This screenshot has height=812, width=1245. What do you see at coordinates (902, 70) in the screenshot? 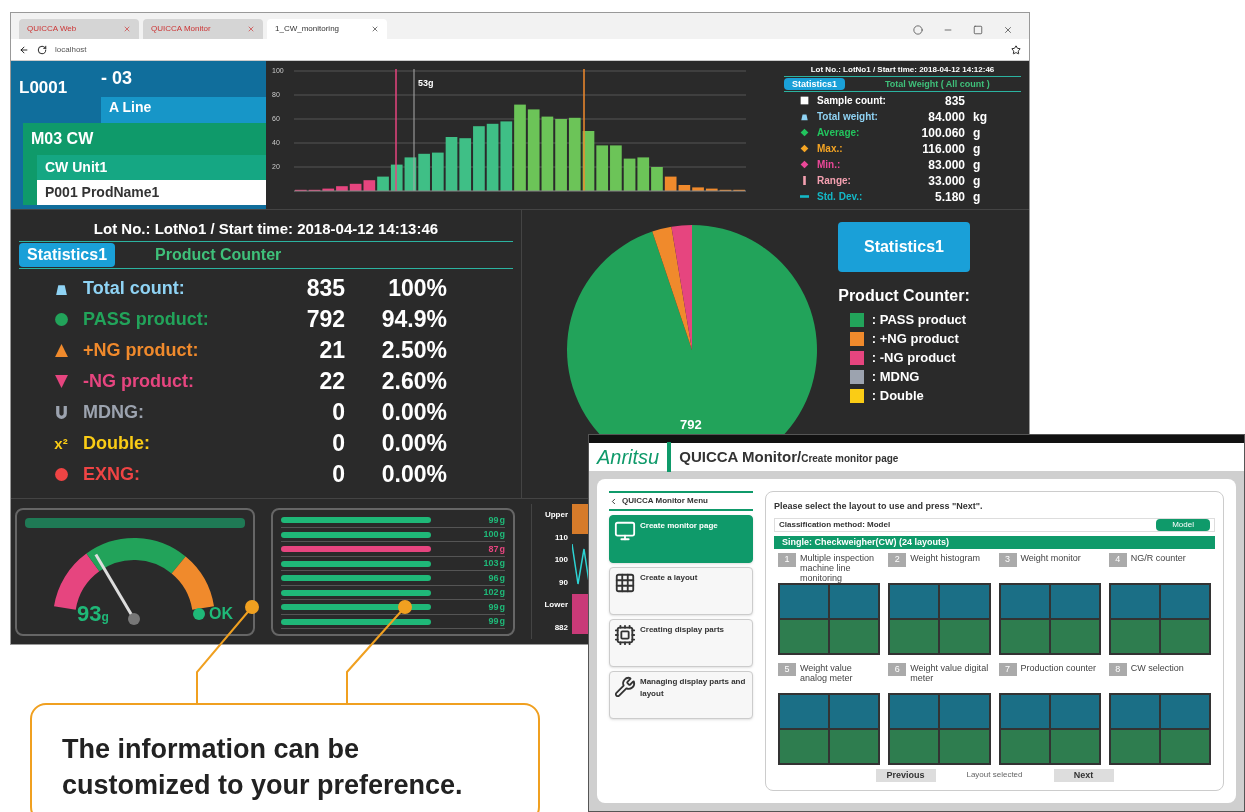
I see `lot-info: Lot No.: LotNo1 / Start time: 2018-04-12 14:12:46` at bounding box center [902, 70].